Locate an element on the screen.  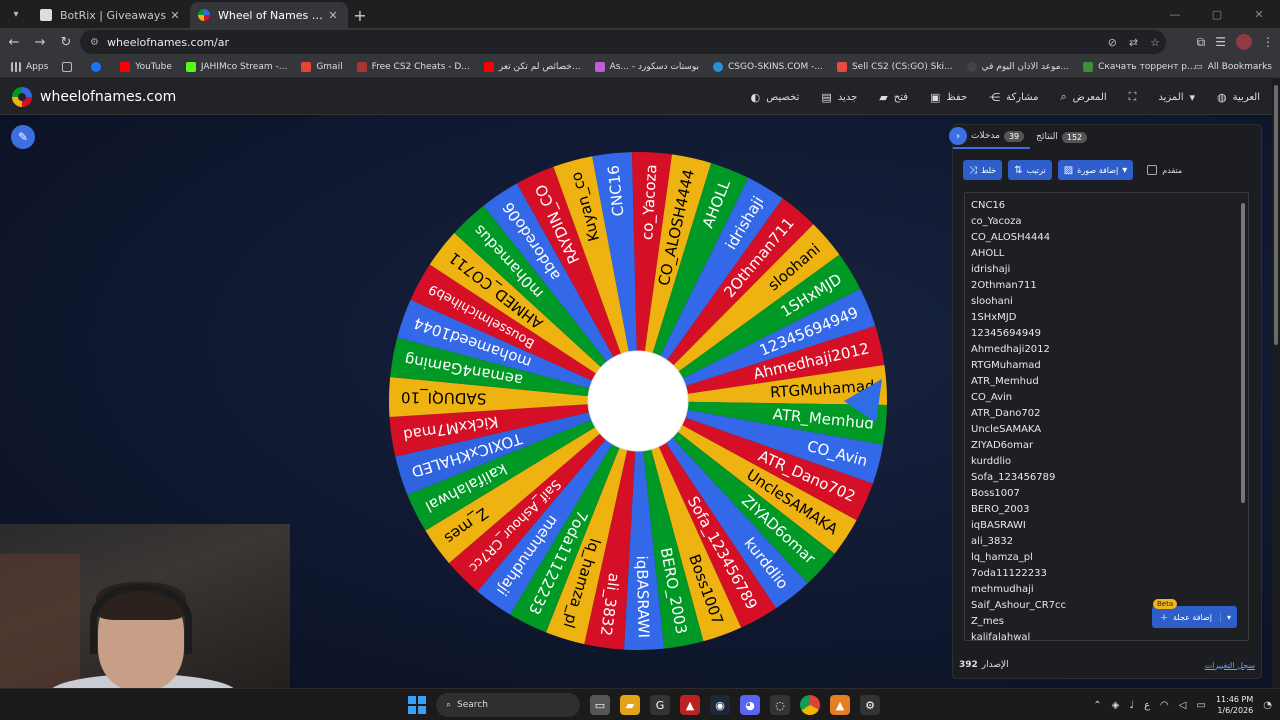
extensions-icon: ⧉ is located at coordinates (1201, 42).